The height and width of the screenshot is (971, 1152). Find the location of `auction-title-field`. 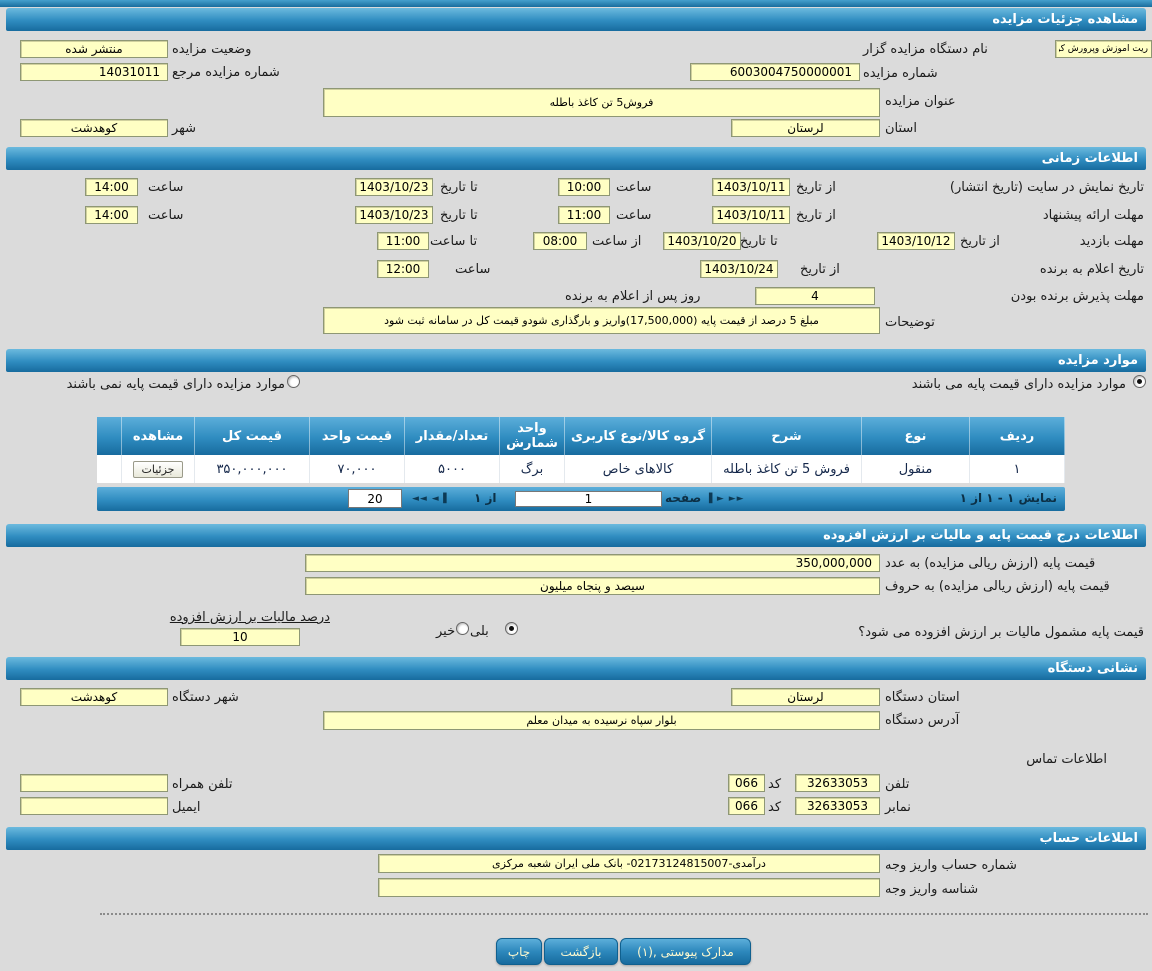

auction-title-field is located at coordinates (601, 102).